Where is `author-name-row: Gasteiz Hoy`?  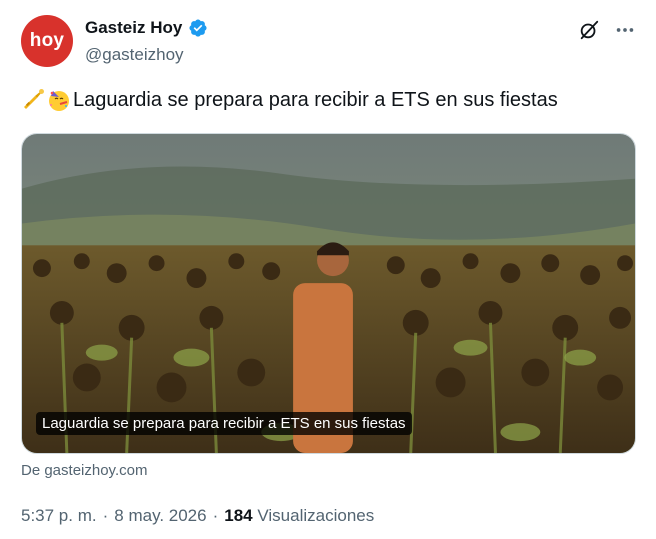
author-name-row: Gasteiz Hoy is located at coordinates (146, 28).